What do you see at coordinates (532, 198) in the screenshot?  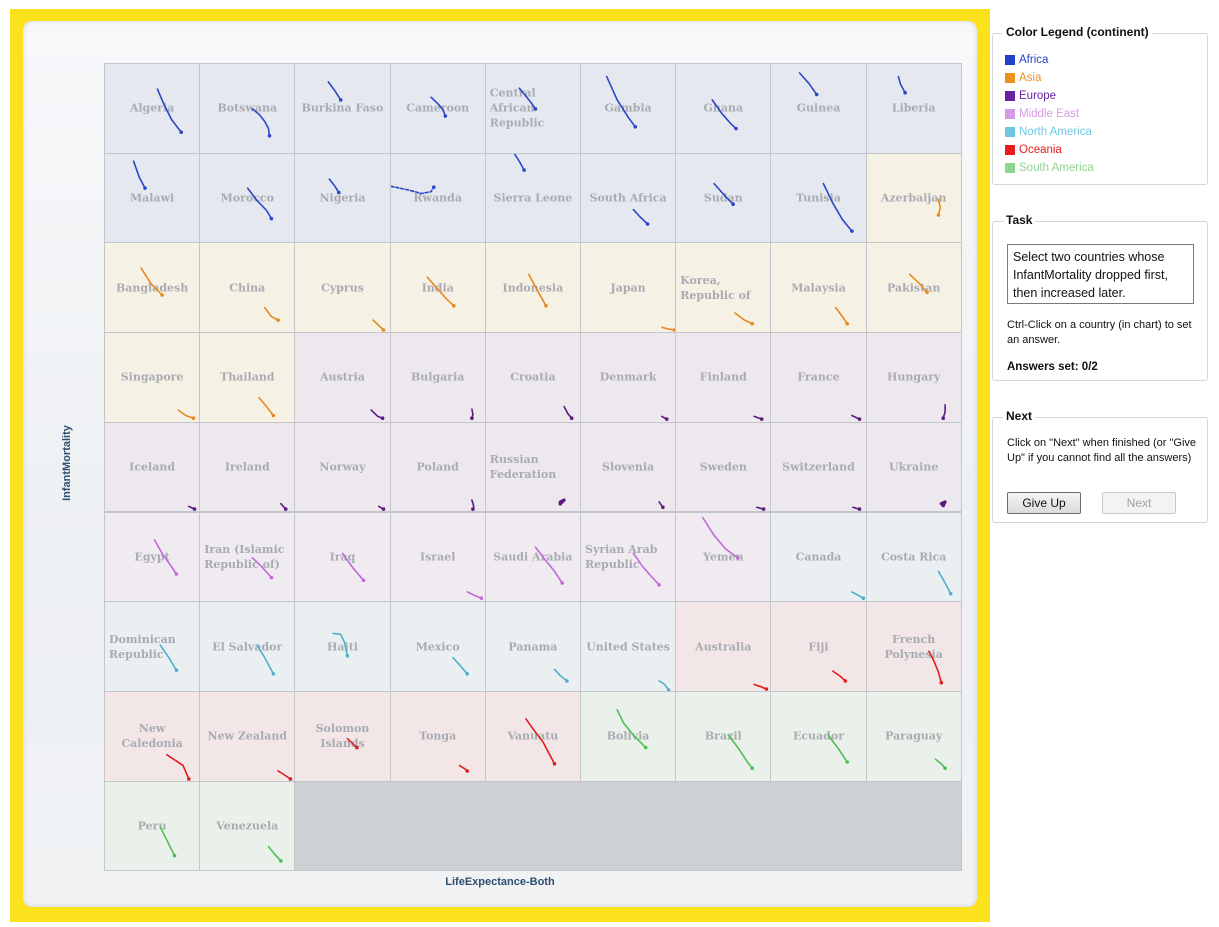 I see `country-cell: Sierra Leone` at bounding box center [532, 198].